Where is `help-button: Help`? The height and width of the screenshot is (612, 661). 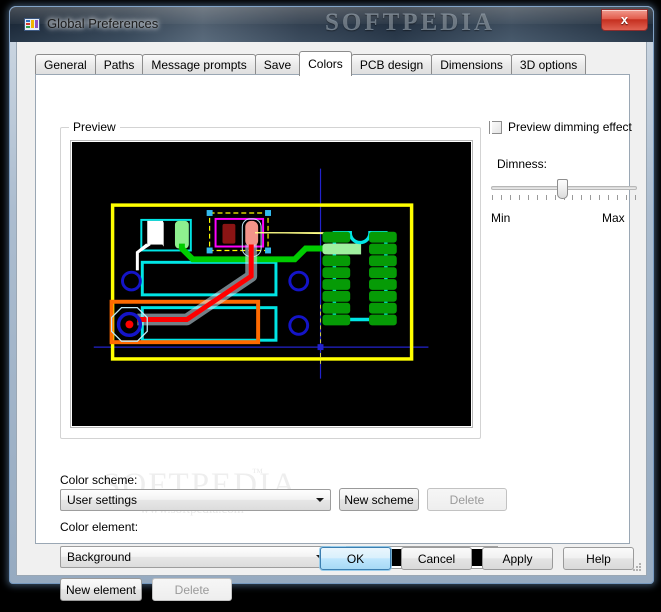
help-button: Help is located at coordinates (598, 558).